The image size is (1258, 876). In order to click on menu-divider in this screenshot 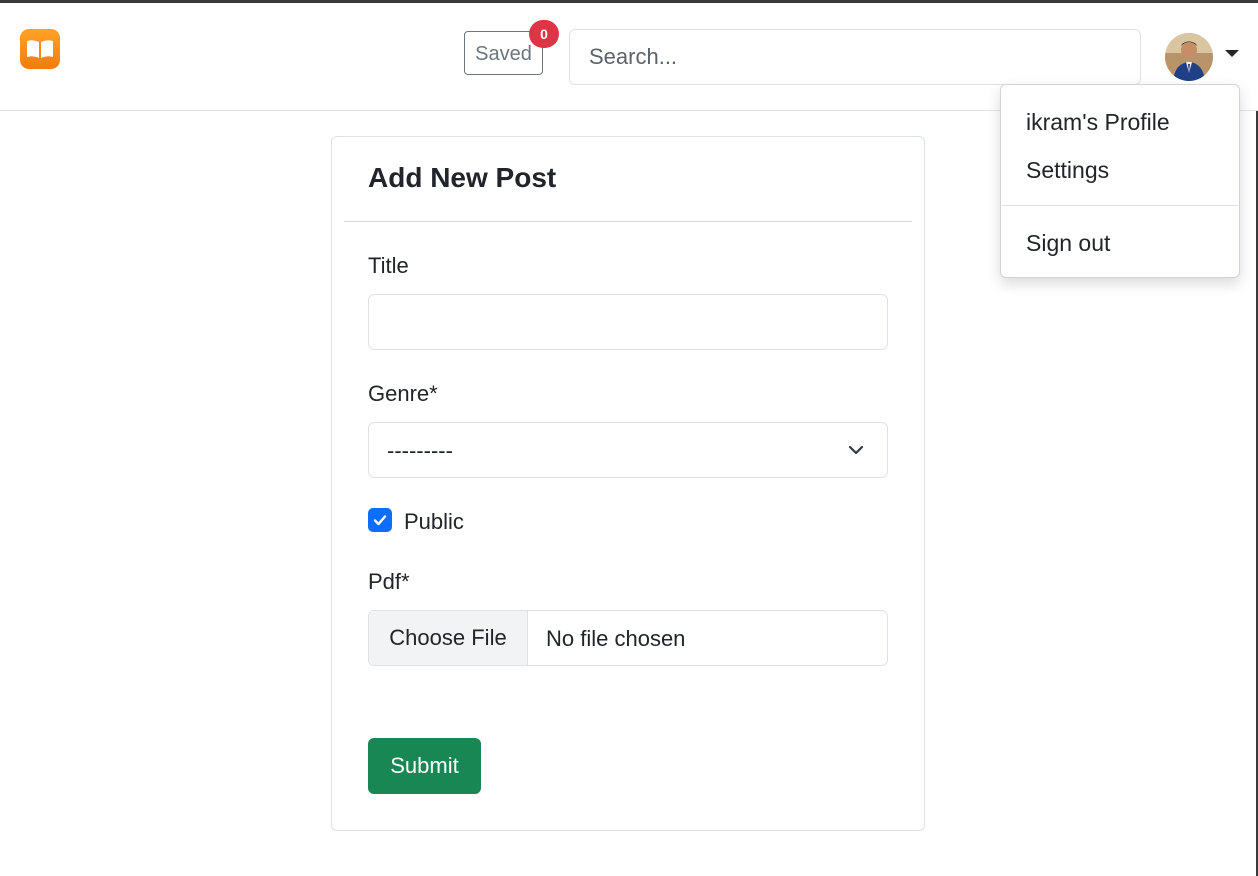, I will do `click(1120, 205)`.